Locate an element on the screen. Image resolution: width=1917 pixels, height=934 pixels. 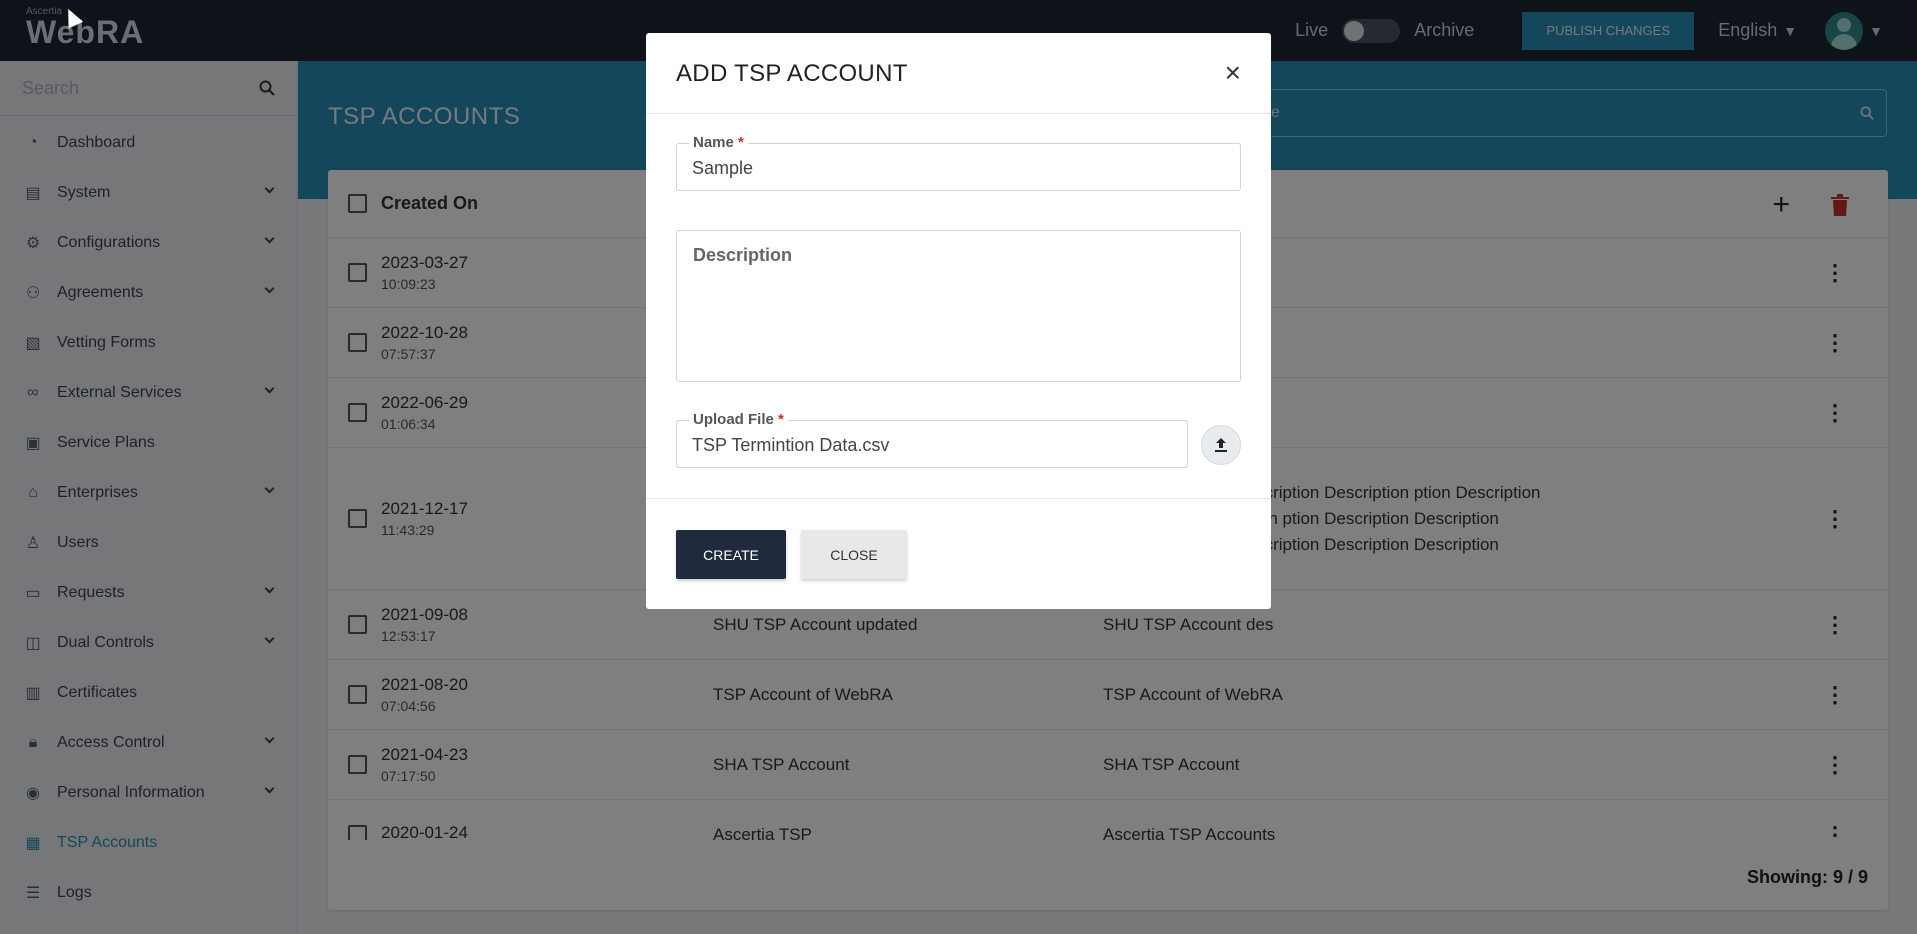
upload-icon is located at coordinates (1221, 445).